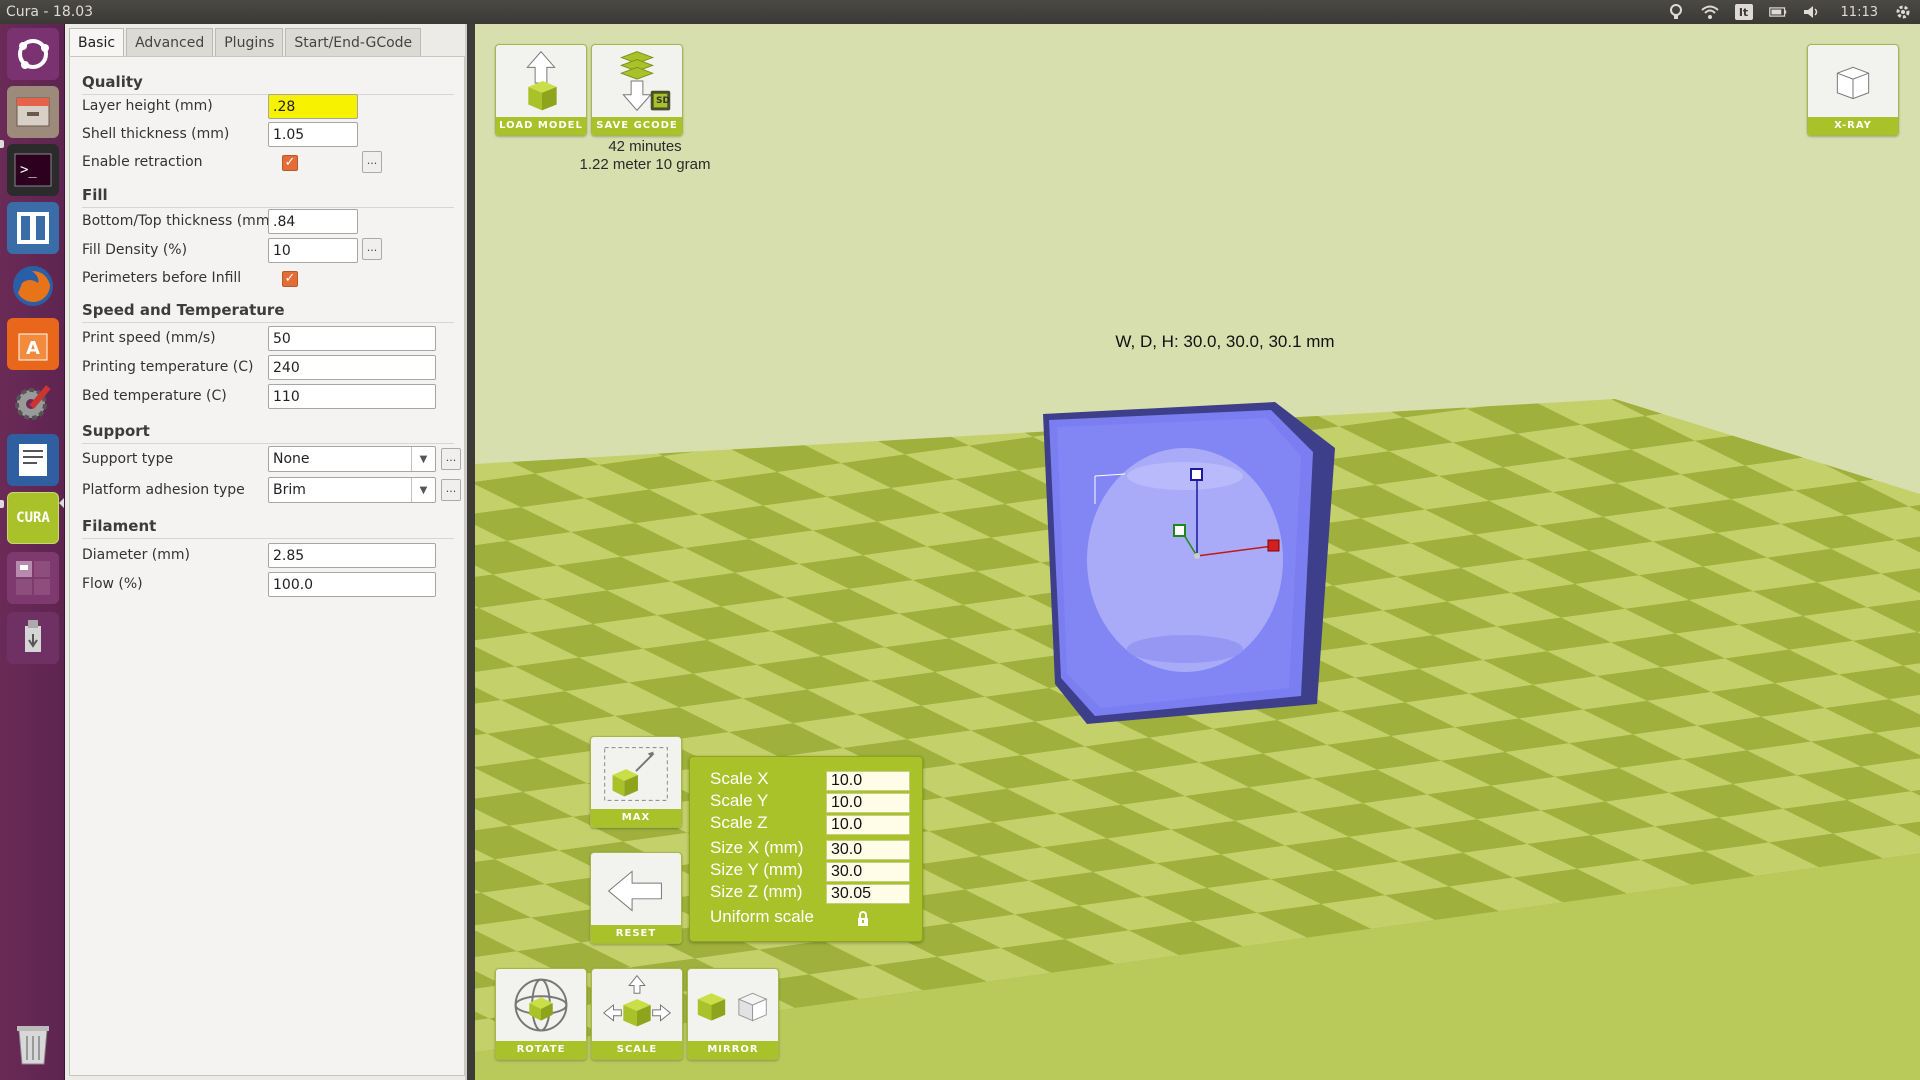  What do you see at coordinates (313, 106) in the screenshot?
I see `layer-height-input` at bounding box center [313, 106].